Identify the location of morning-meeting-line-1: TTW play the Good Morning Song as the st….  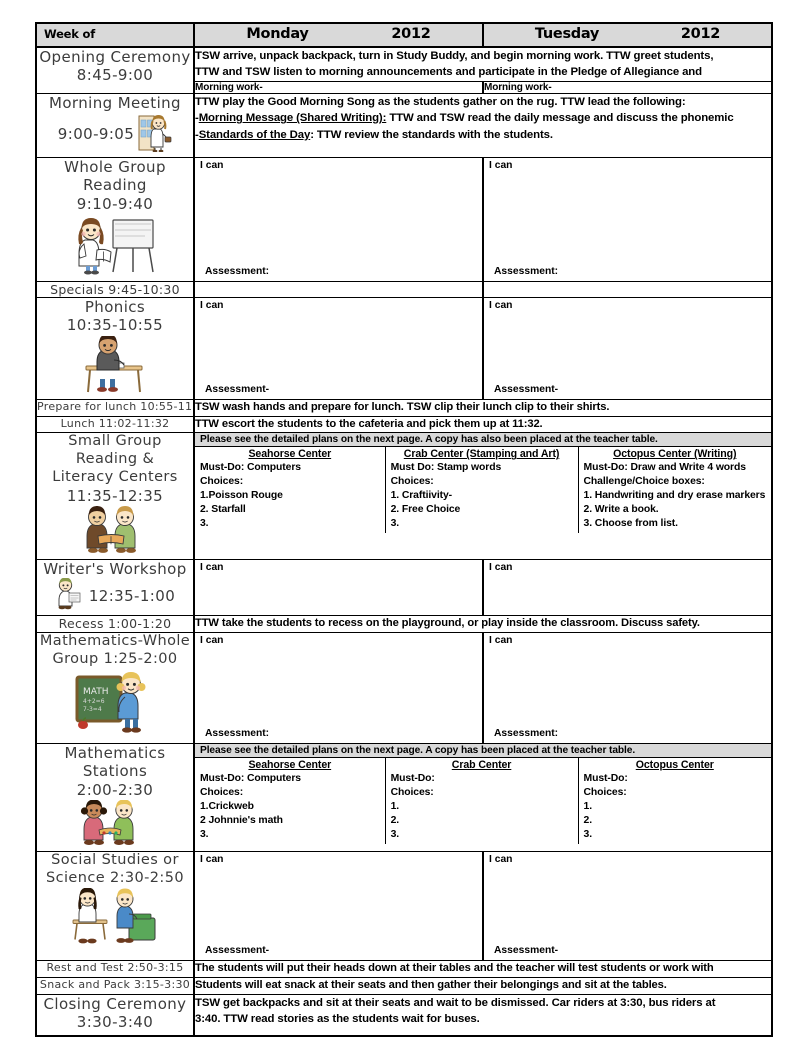
(440, 101).